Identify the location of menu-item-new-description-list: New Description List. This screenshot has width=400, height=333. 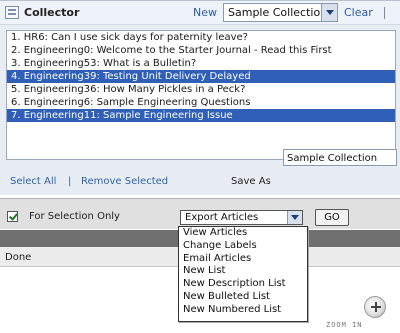
(243, 284).